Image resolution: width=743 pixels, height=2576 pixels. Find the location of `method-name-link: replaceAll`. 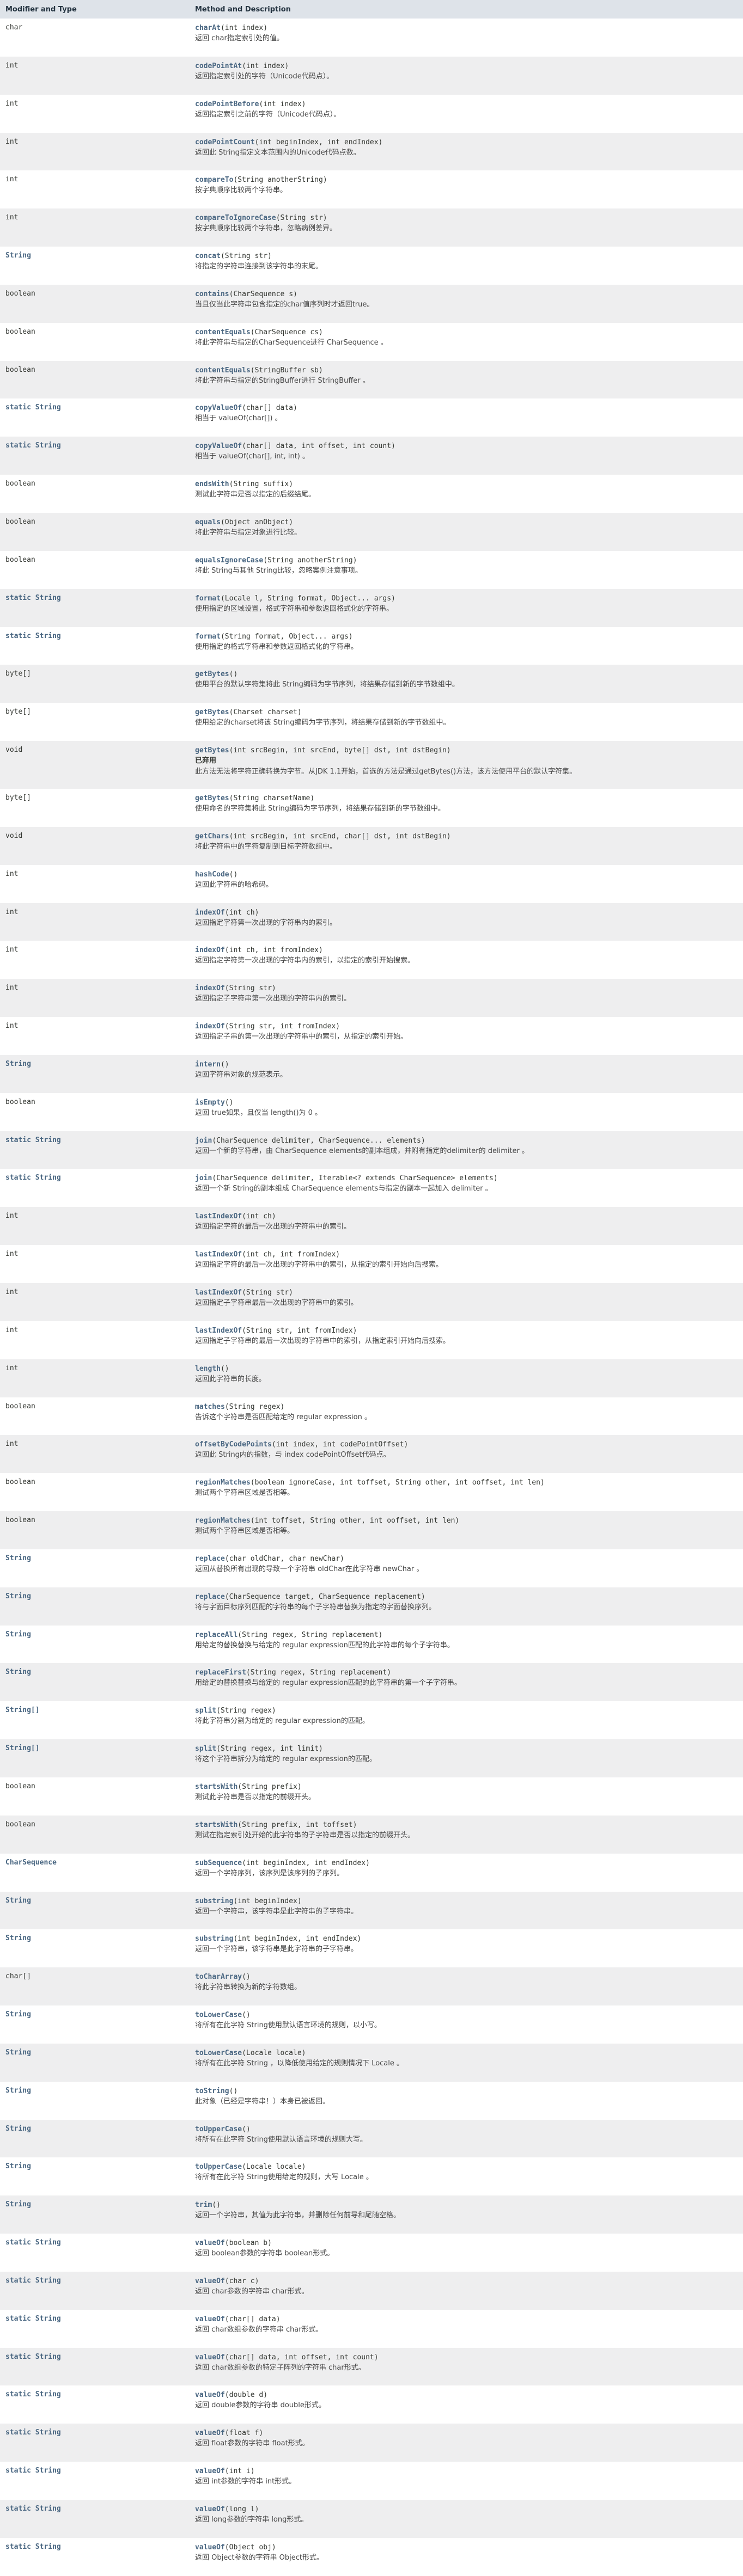

method-name-link: replaceAll is located at coordinates (216, 1635).